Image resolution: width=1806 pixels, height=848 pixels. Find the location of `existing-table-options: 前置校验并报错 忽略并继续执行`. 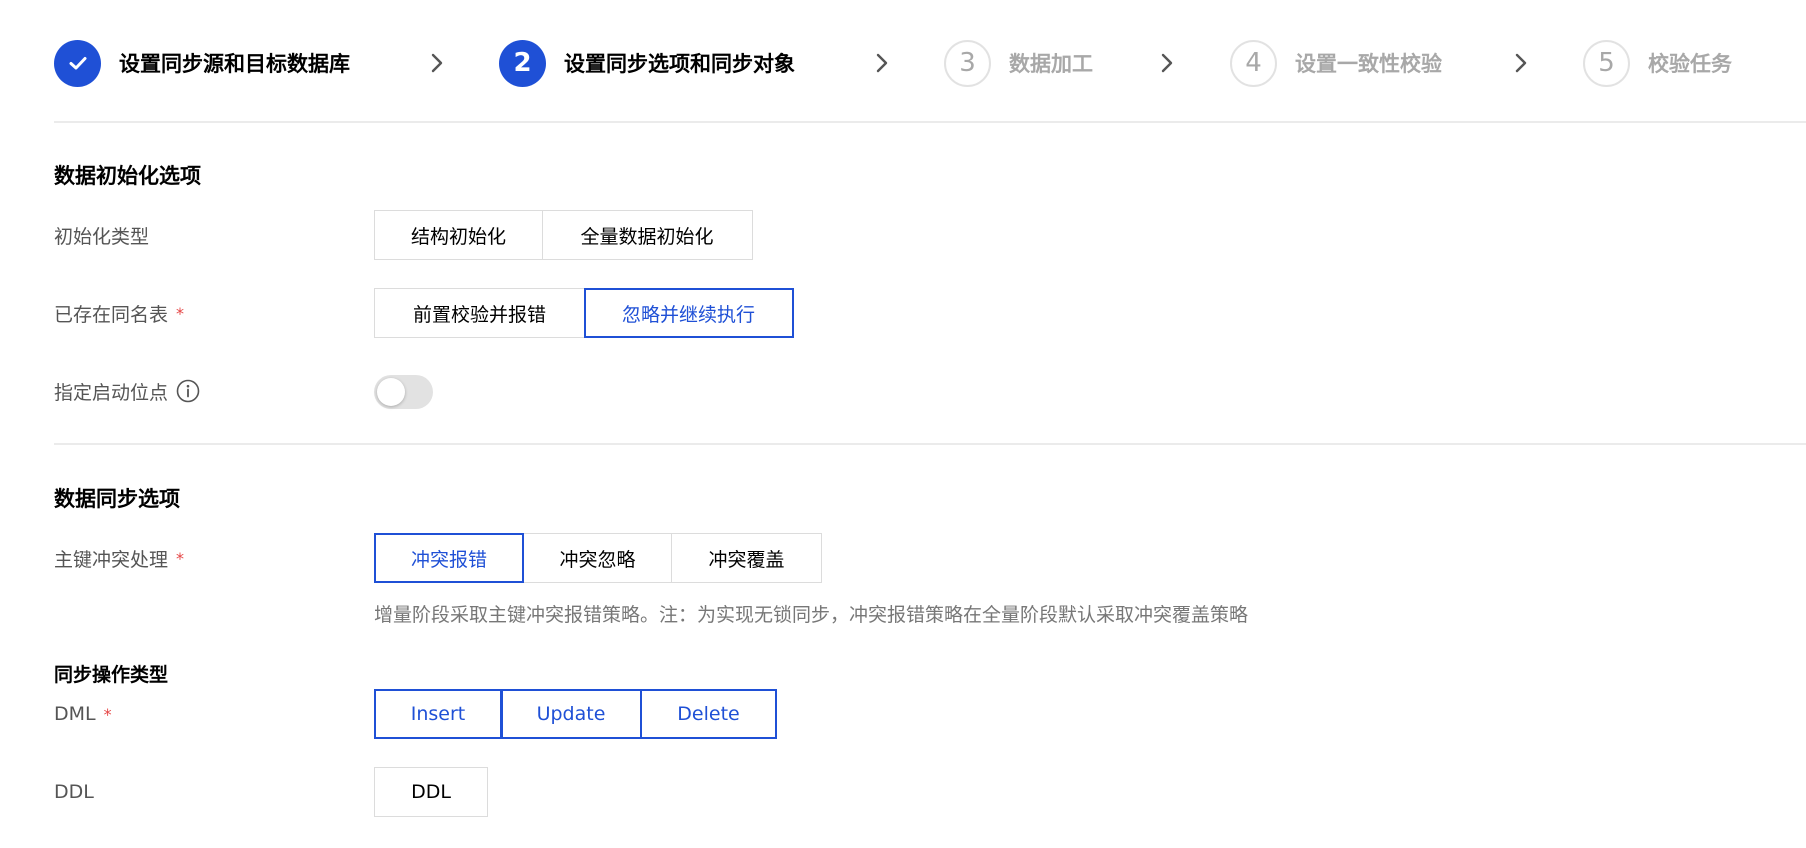

existing-table-options: 前置校验并报错 忽略并继续执行 is located at coordinates (584, 313).